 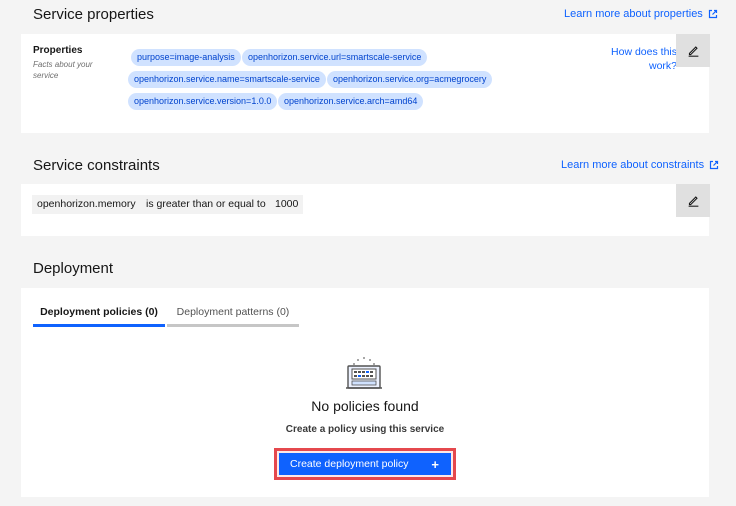 I want to click on how-does-this-work-link: How does this work?, so click(x=641, y=59).